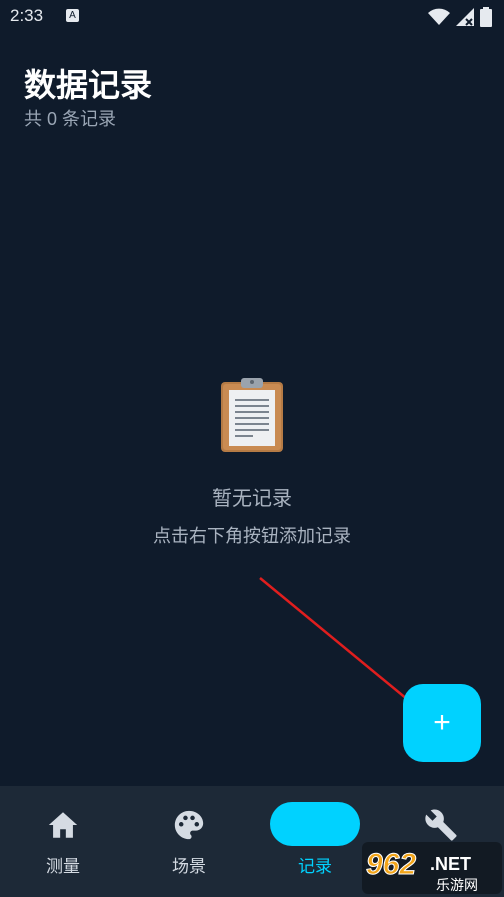 Image resolution: width=504 pixels, height=897 pixels. Describe the element at coordinates (70, 119) in the screenshot. I see `record-count: 共 0 条记录` at that location.